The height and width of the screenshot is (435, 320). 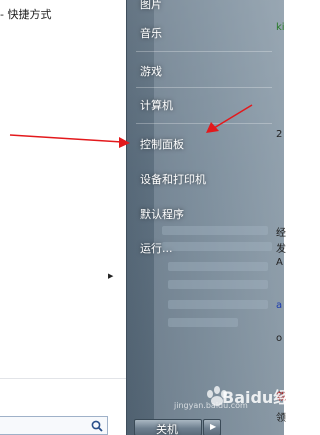 I want to click on menu-item-default-programs: 默认程序, so click(x=162, y=214).